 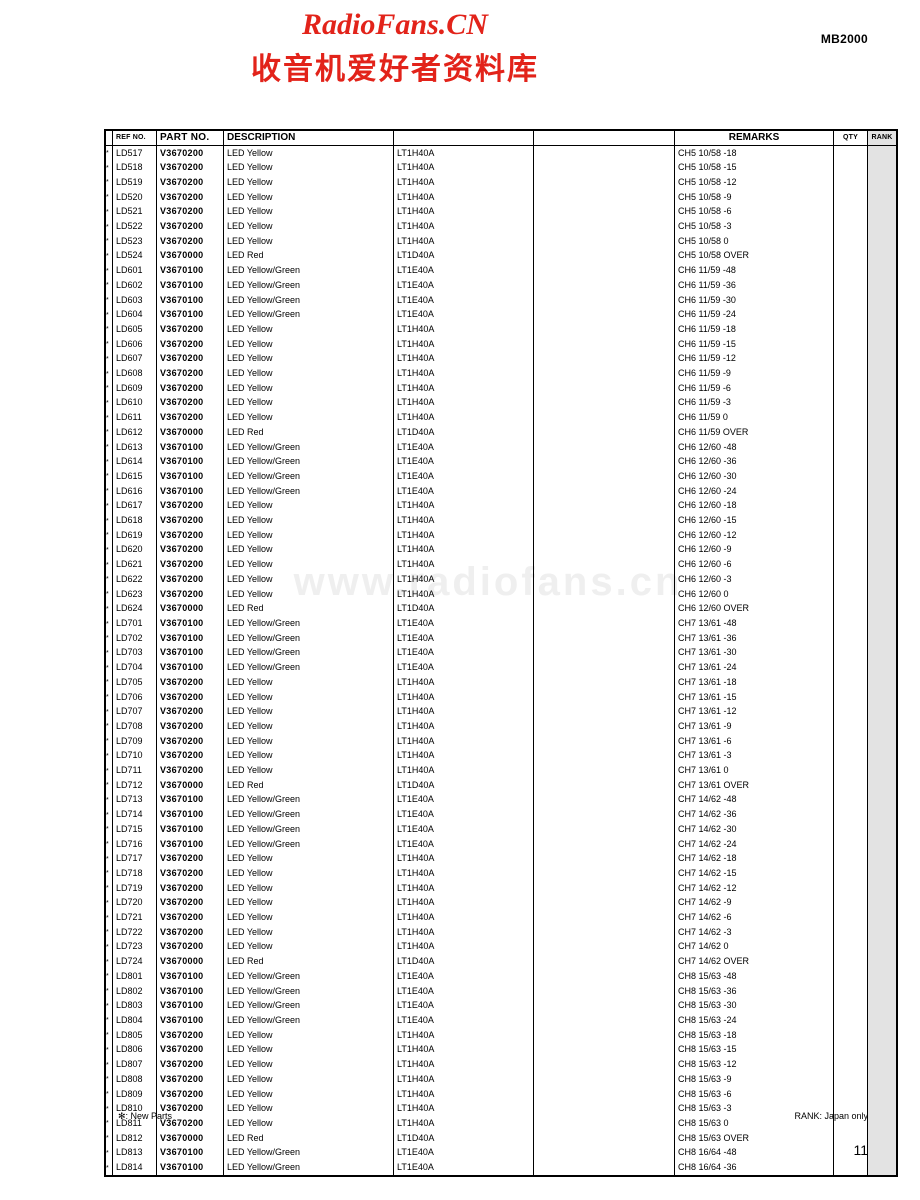 What do you see at coordinates (754, 447) in the screenshot?
I see `cell-remarks: CH6 12/60 -48` at bounding box center [754, 447].